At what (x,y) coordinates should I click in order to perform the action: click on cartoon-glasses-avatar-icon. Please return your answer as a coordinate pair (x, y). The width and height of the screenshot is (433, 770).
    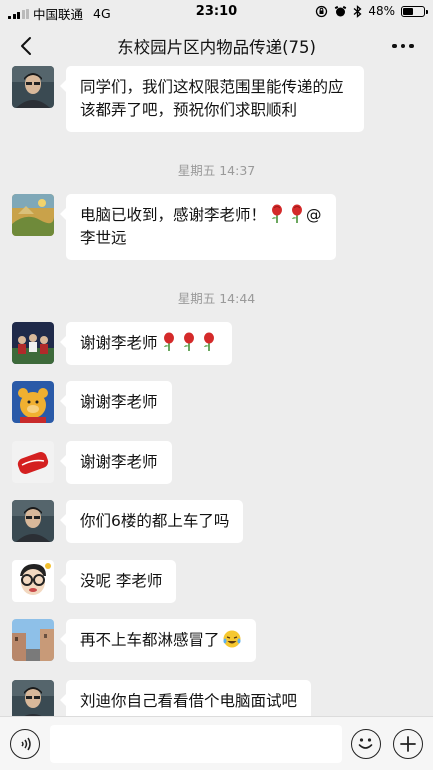
    Looking at the image, I should click on (33, 581).